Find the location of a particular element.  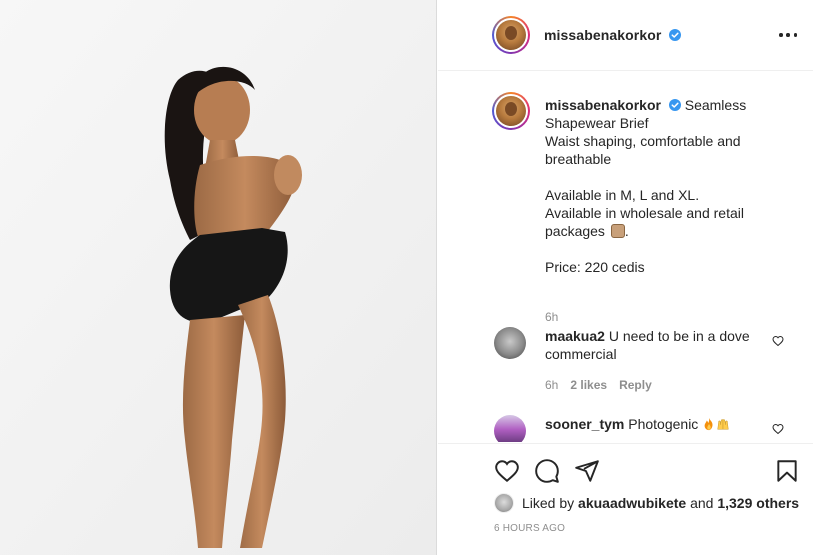

liked-by-prefix: Liked by is located at coordinates (548, 503).